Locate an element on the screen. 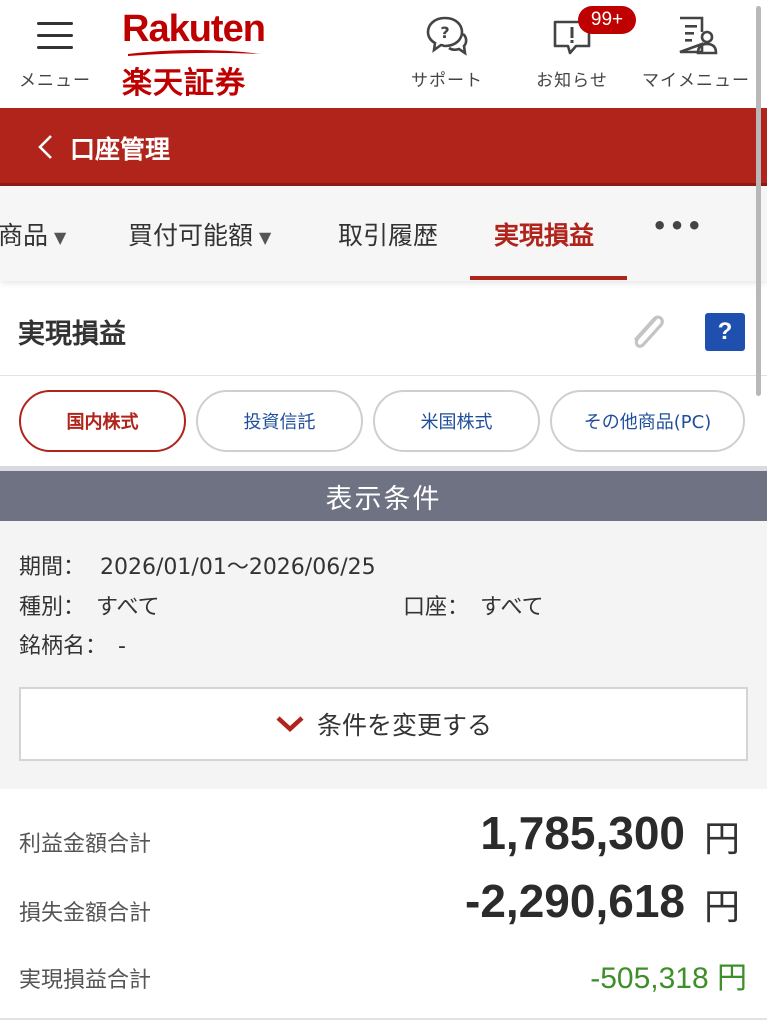 The width and height of the screenshot is (767, 1024). account-value: すべて is located at coordinates (512, 607).